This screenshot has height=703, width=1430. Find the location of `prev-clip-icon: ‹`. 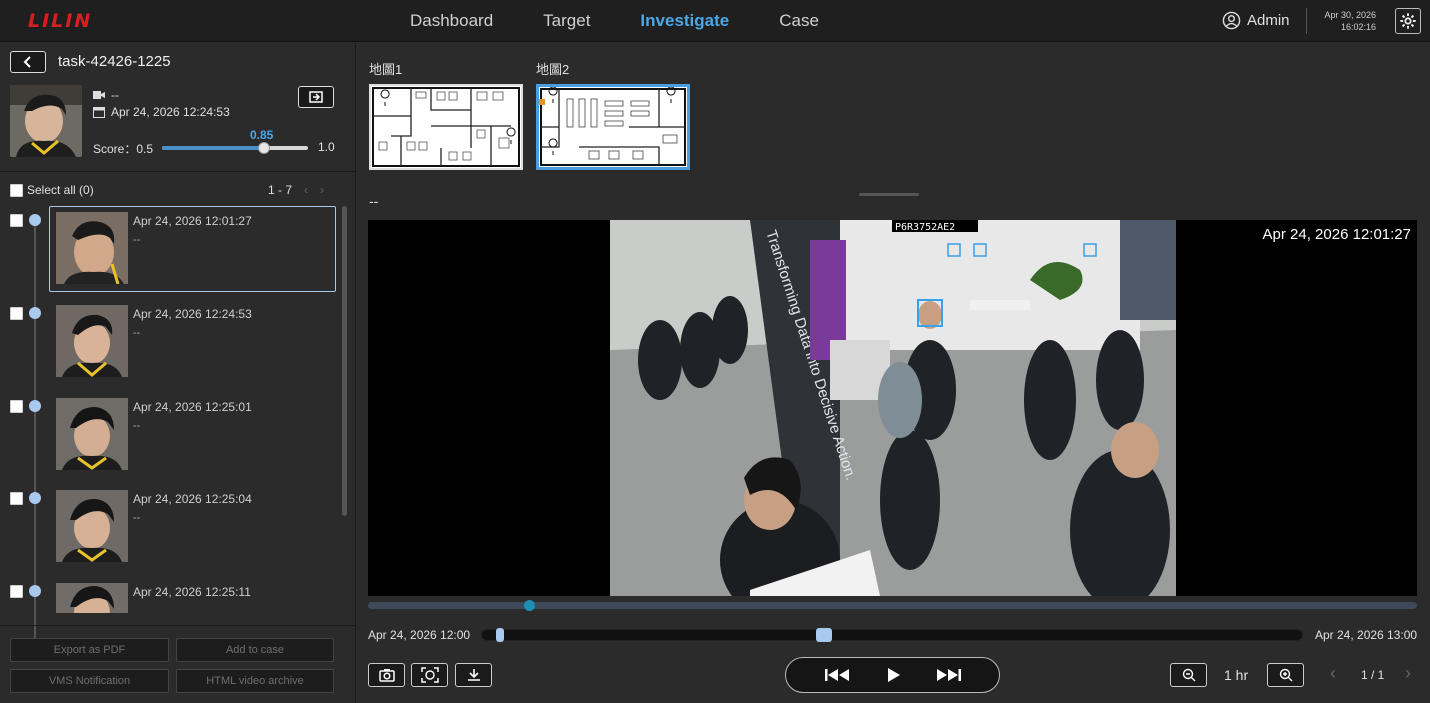

prev-clip-icon: ‹ is located at coordinates (1333, 673).